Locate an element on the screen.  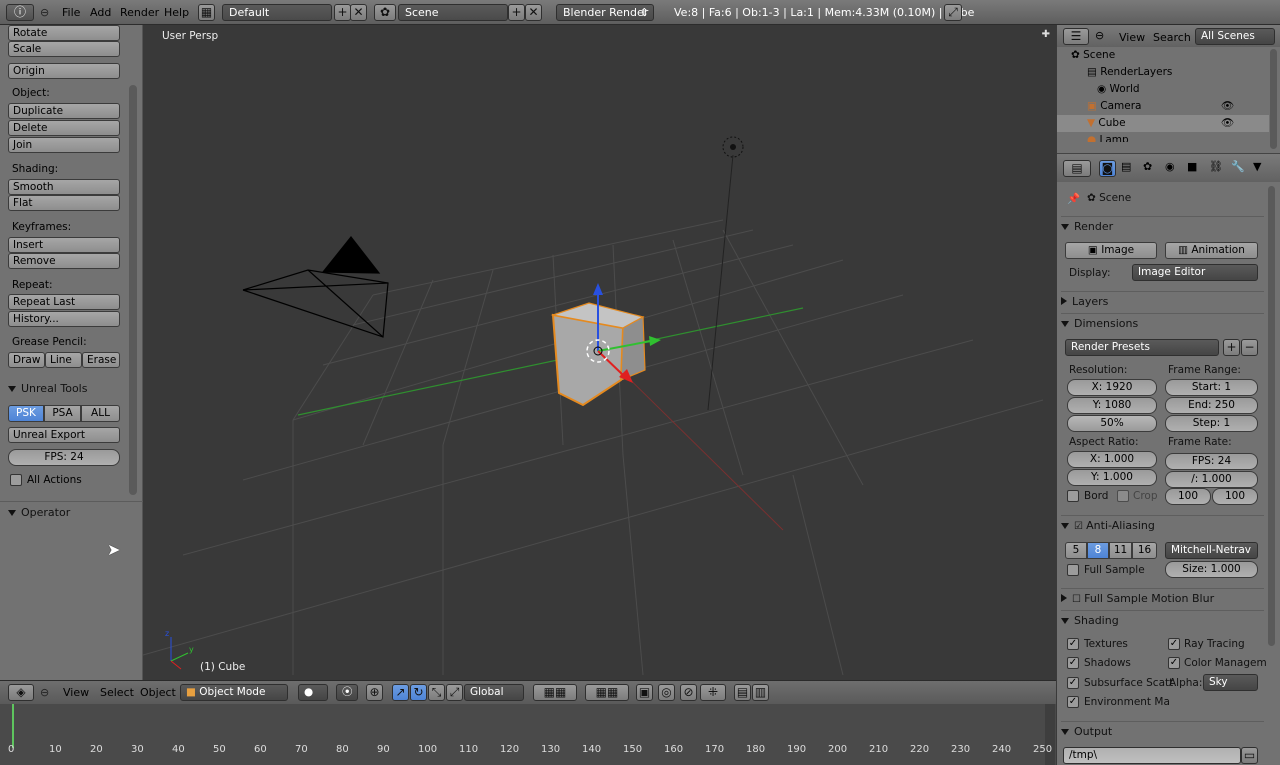
origin-button: Origin is located at coordinates (64, 71).